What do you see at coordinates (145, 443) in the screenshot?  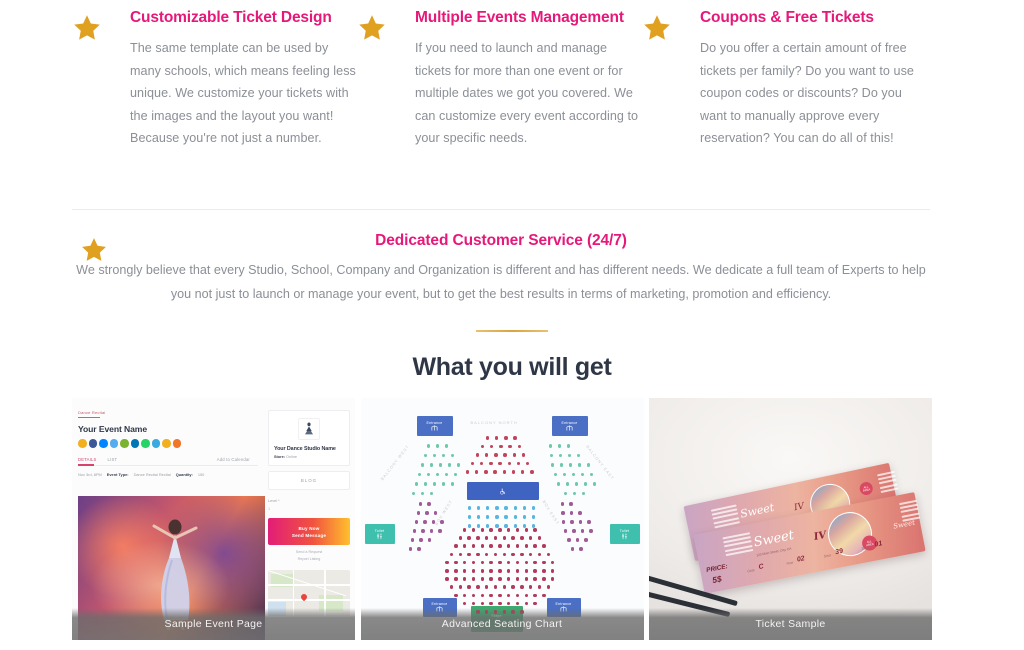 I see `whatsapp-icon` at bounding box center [145, 443].